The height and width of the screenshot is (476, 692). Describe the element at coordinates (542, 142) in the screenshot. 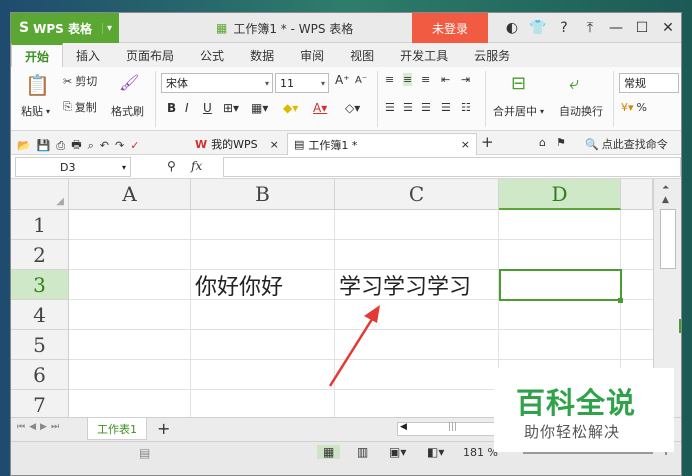

I see `tag-icon: ⌂` at that location.